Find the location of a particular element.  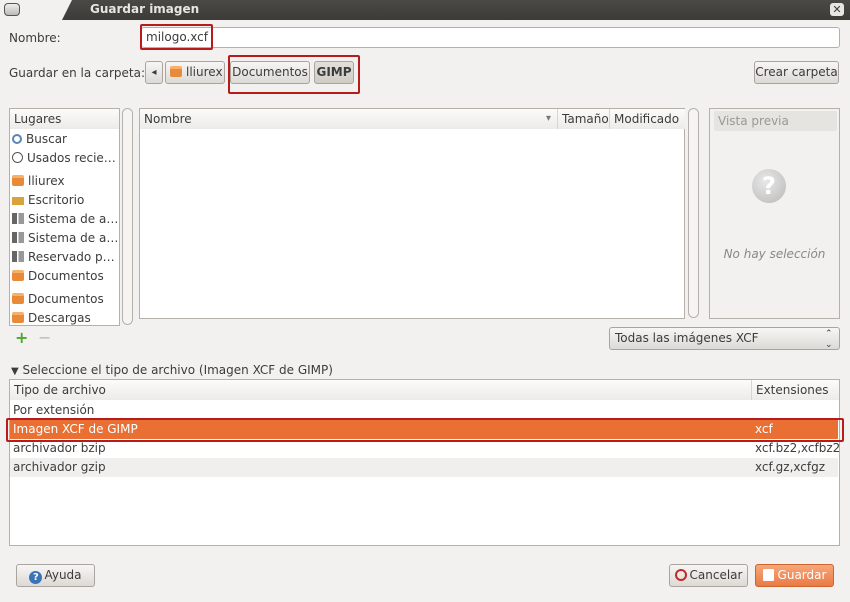

filetype-row: archivador gzip xcf.gz,xcfgz is located at coordinates (424, 467).